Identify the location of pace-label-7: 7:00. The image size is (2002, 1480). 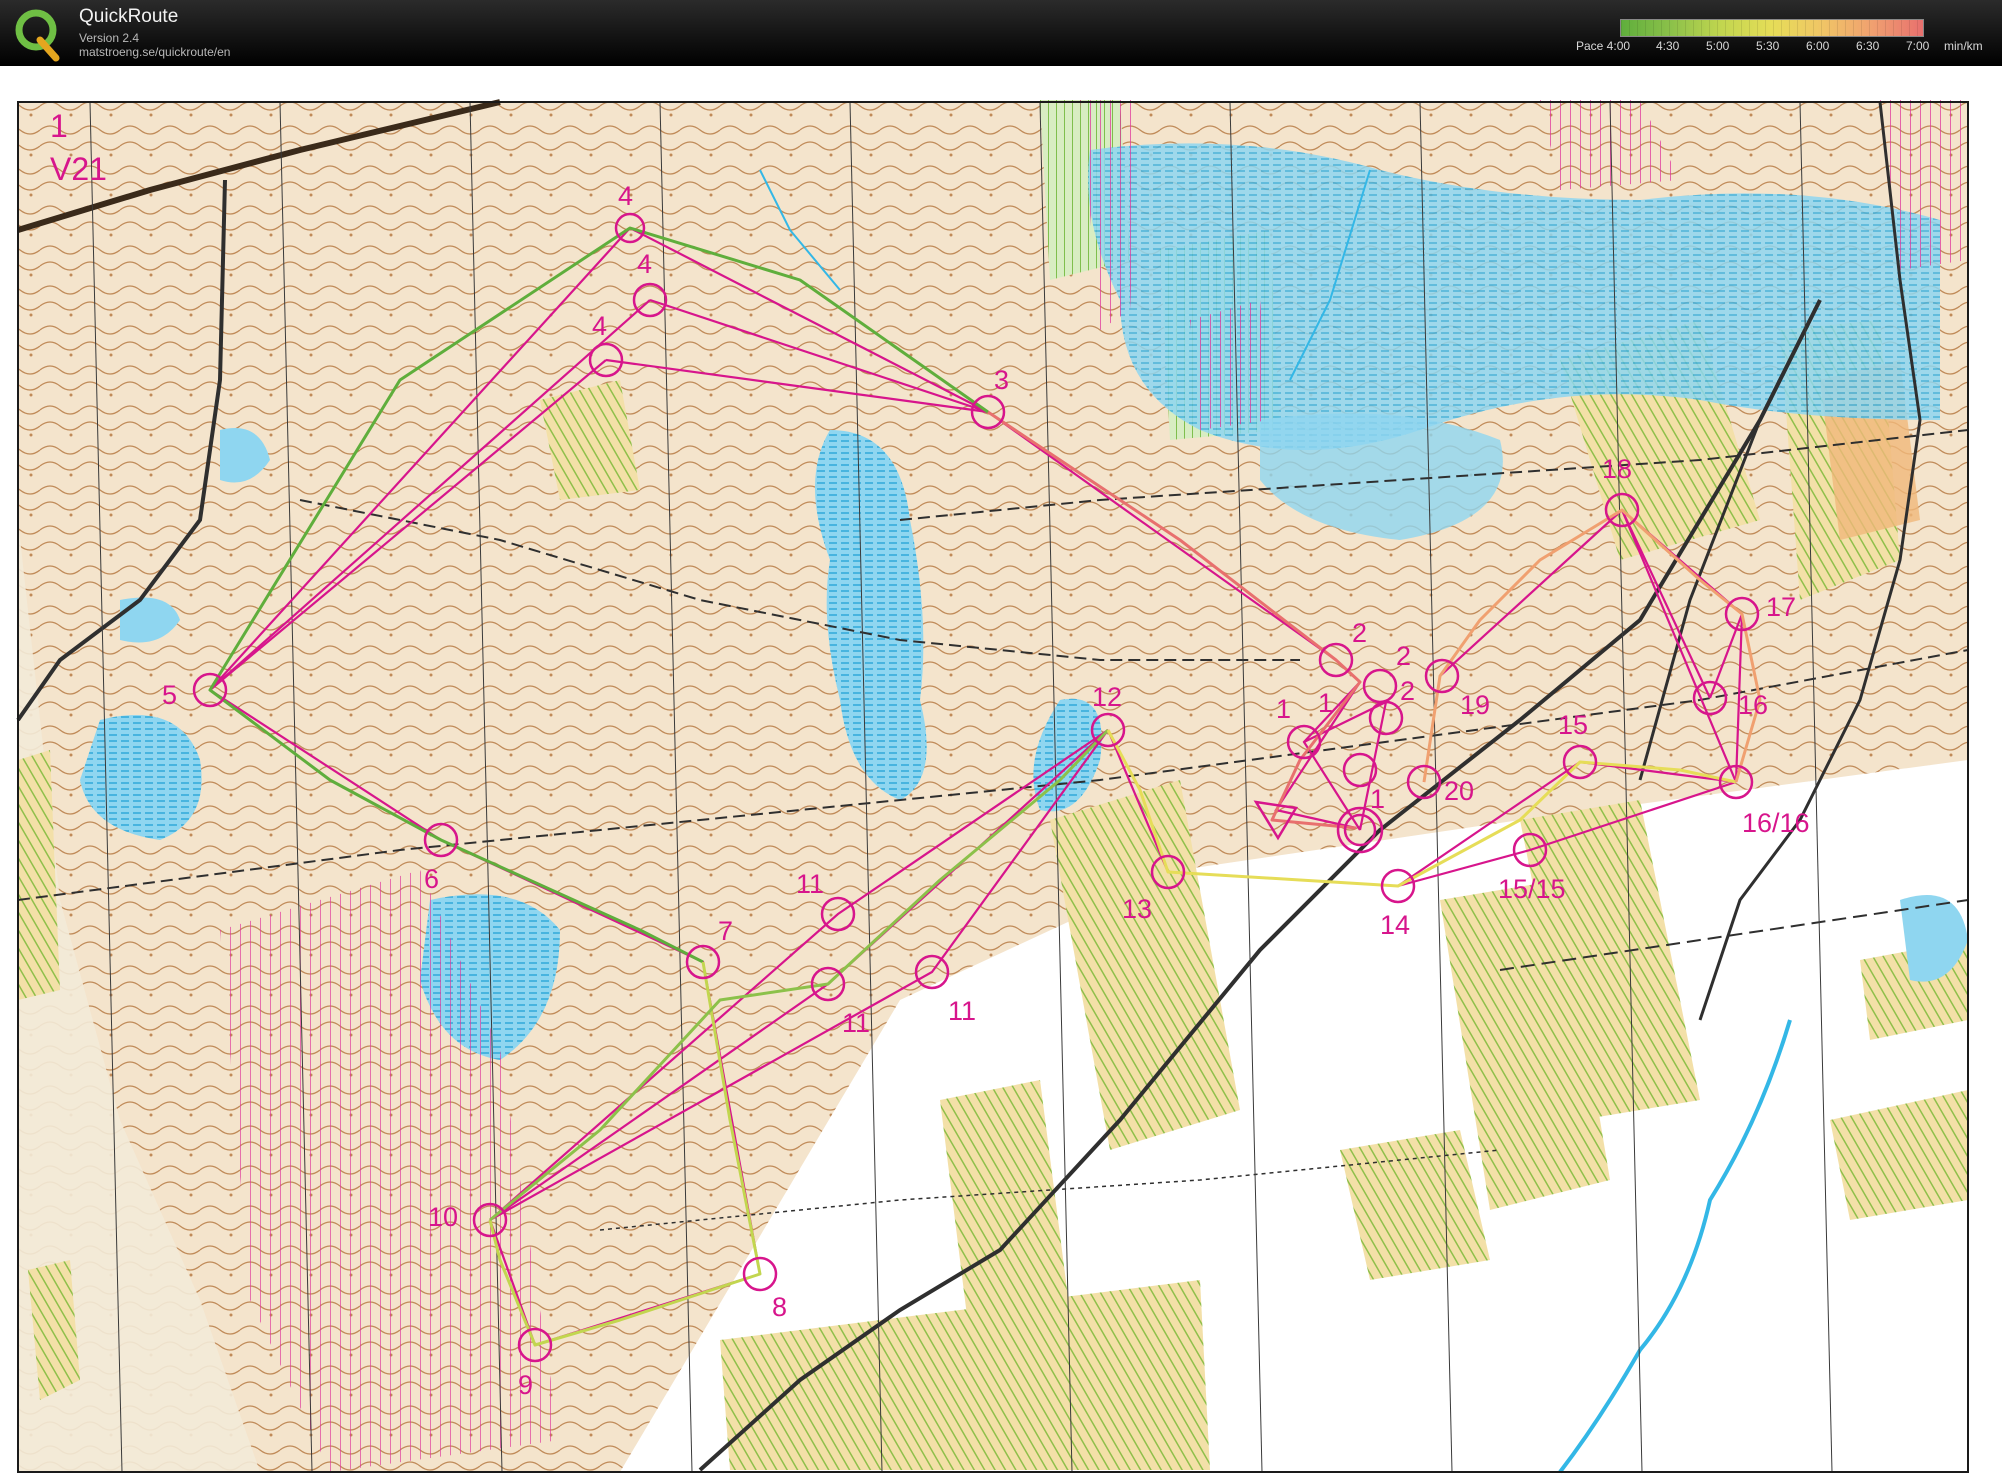
(1918, 46).